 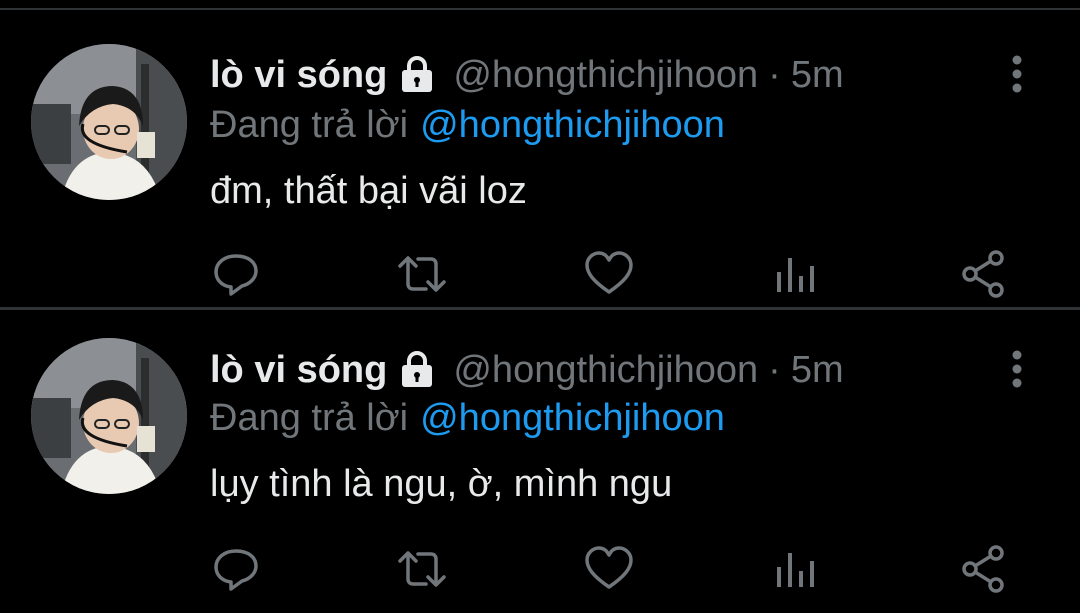 I want to click on tweet-text: đm, thất bại vãi loz, so click(x=368, y=191).